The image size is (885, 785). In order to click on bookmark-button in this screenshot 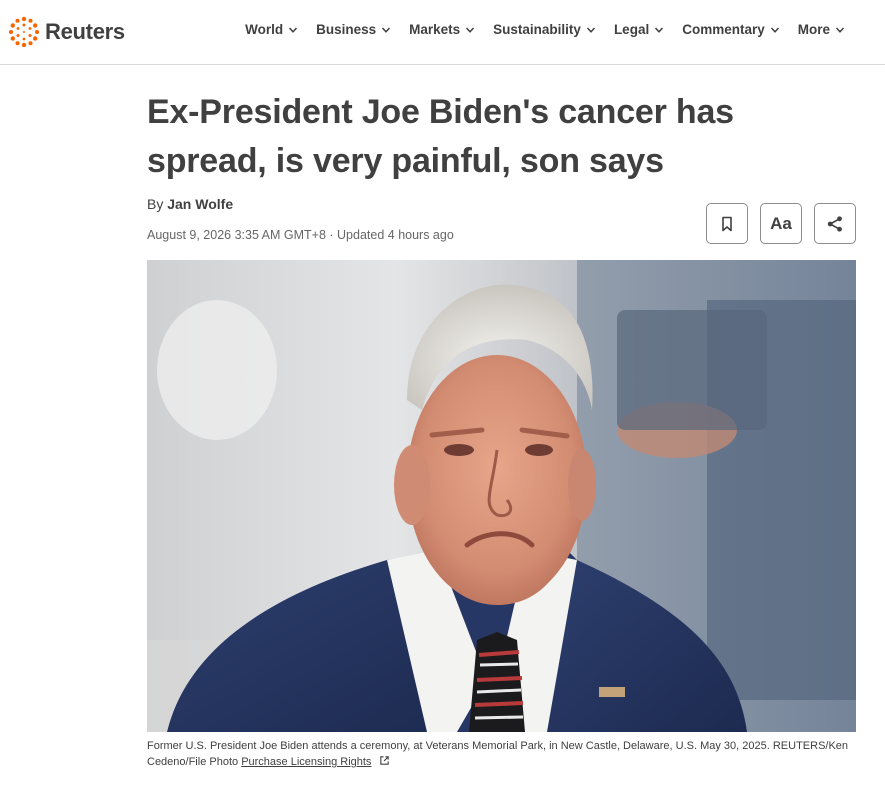, I will do `click(727, 223)`.